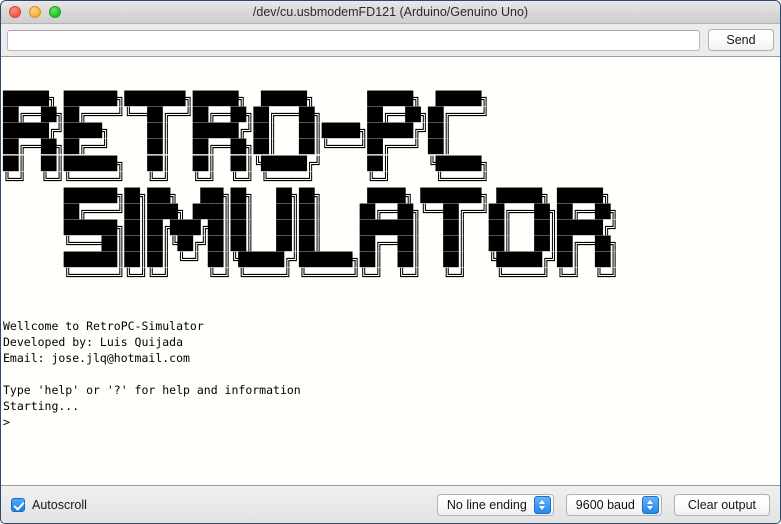 This screenshot has height=524, width=781. Describe the element at coordinates (486, 504) in the screenshot. I see `line-ending-value: No line ending` at that location.